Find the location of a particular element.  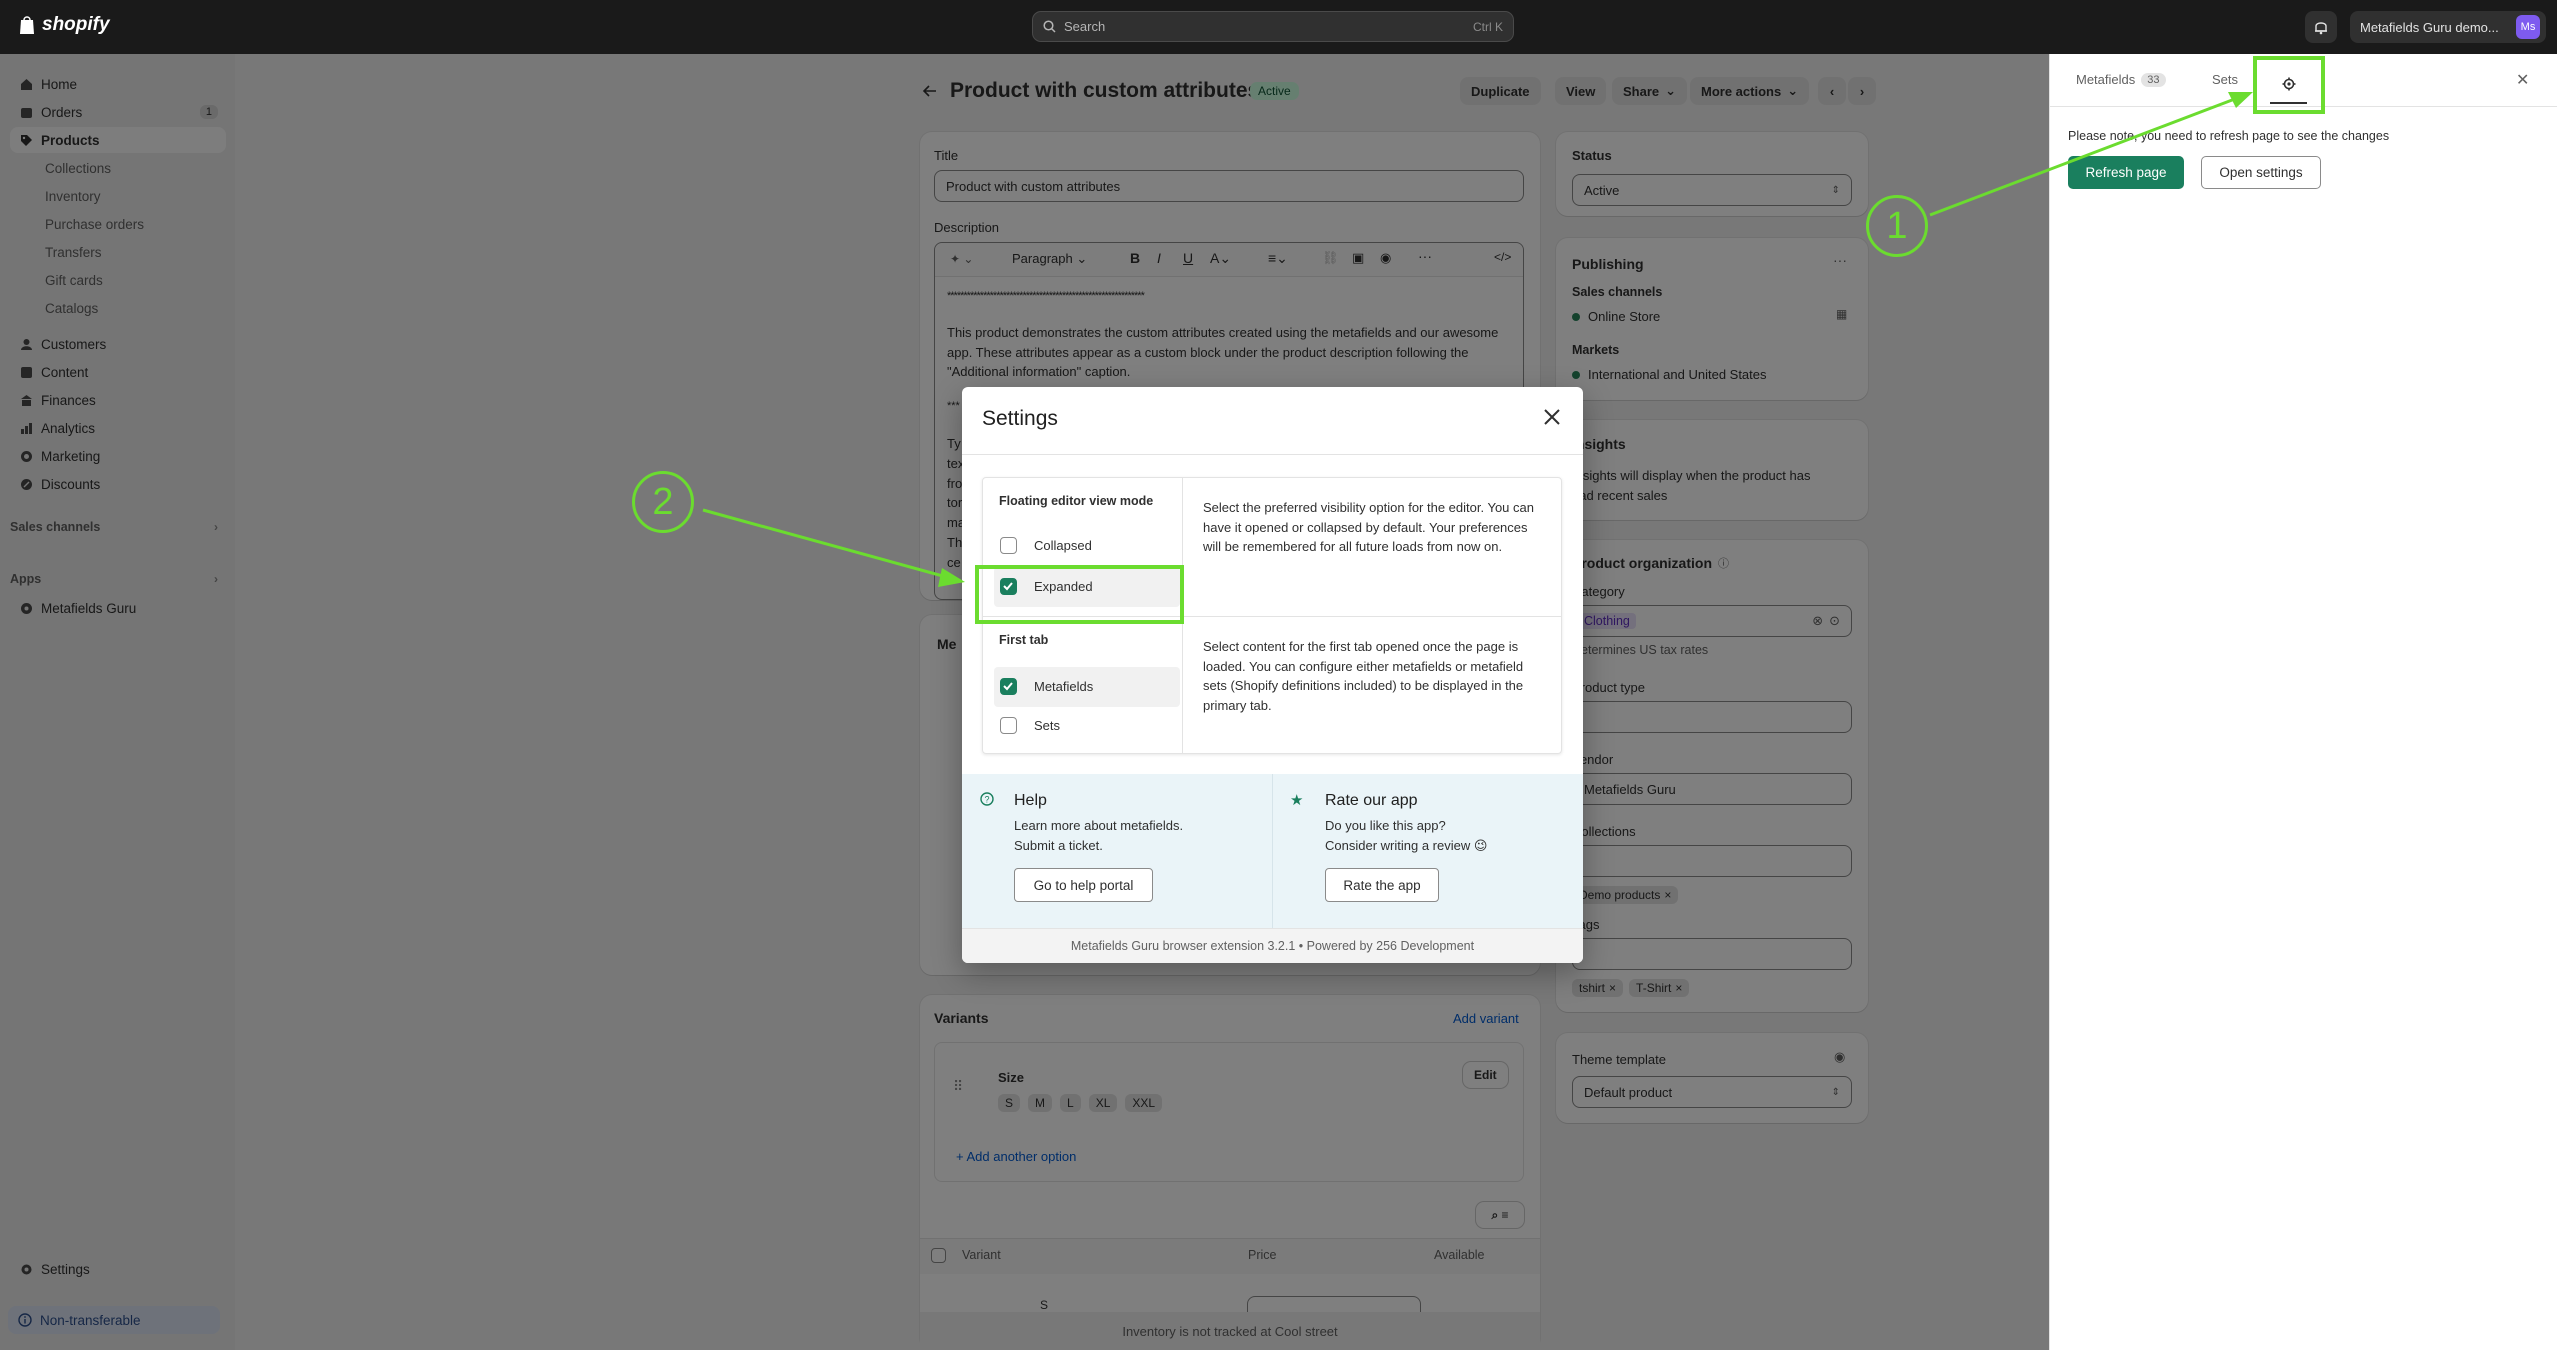

arrow-2-line is located at coordinates (826, 544).